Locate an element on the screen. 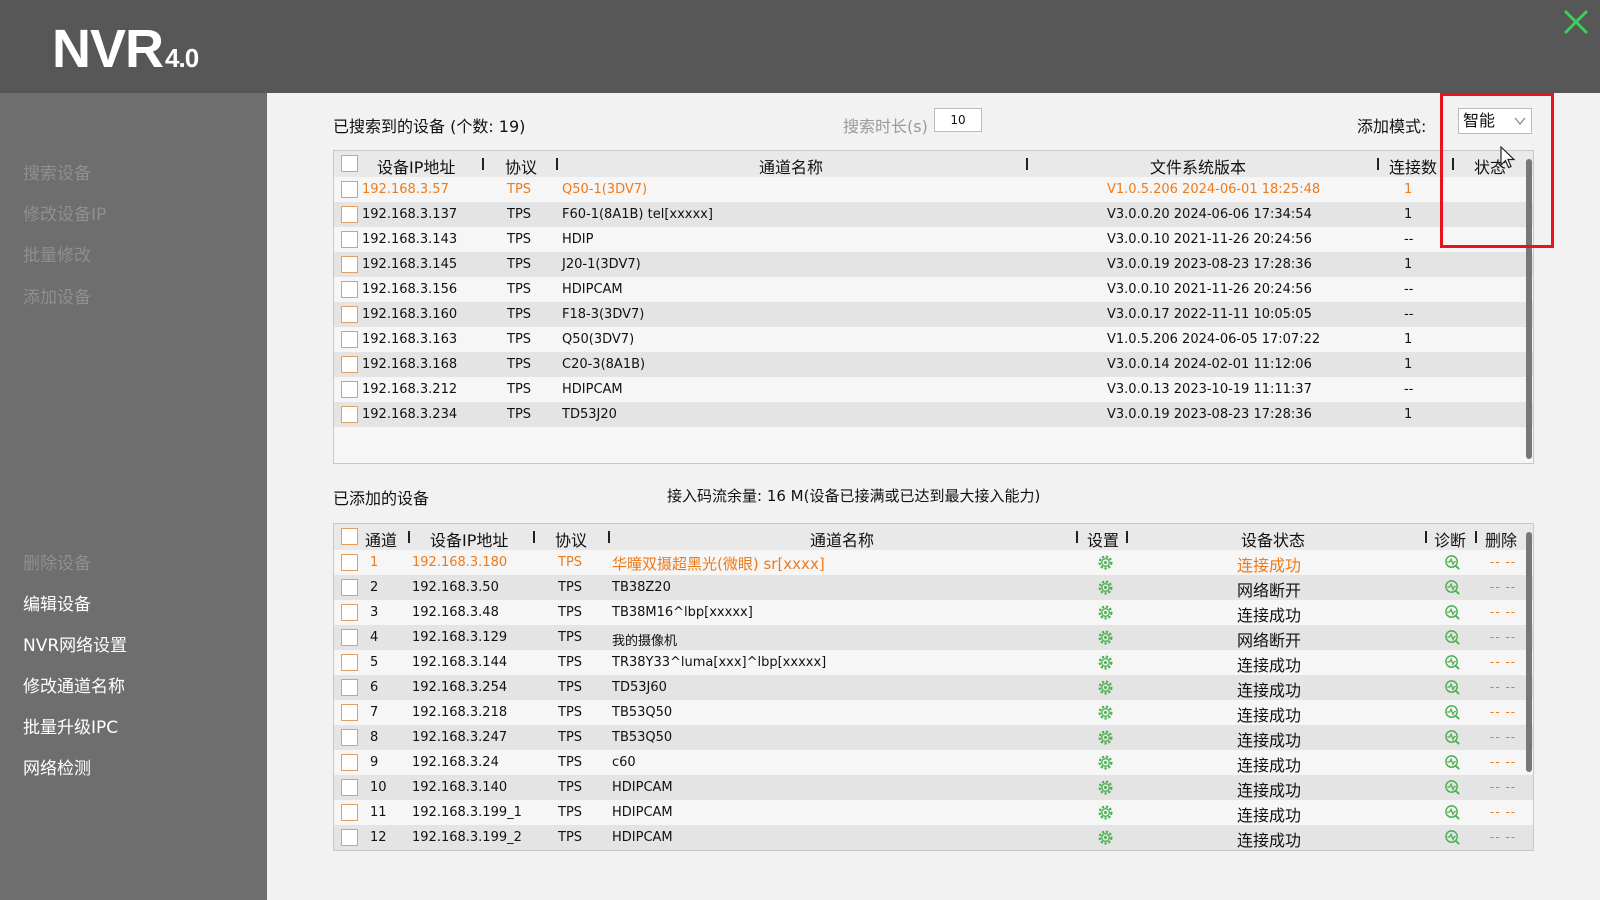 The width and height of the screenshot is (1600, 900). table-row: 8 192.168.3.247 TPS TB53Q50 连接成功 -- -- is located at coordinates (933, 737).